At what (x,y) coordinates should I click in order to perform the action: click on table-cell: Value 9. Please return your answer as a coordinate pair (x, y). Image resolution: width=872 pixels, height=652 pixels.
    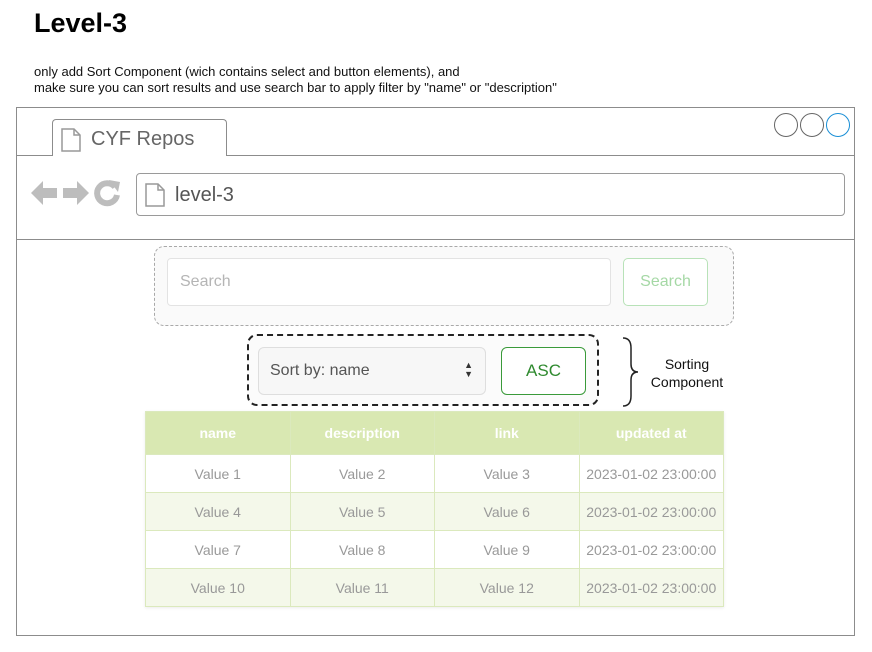
    Looking at the image, I should click on (507, 549).